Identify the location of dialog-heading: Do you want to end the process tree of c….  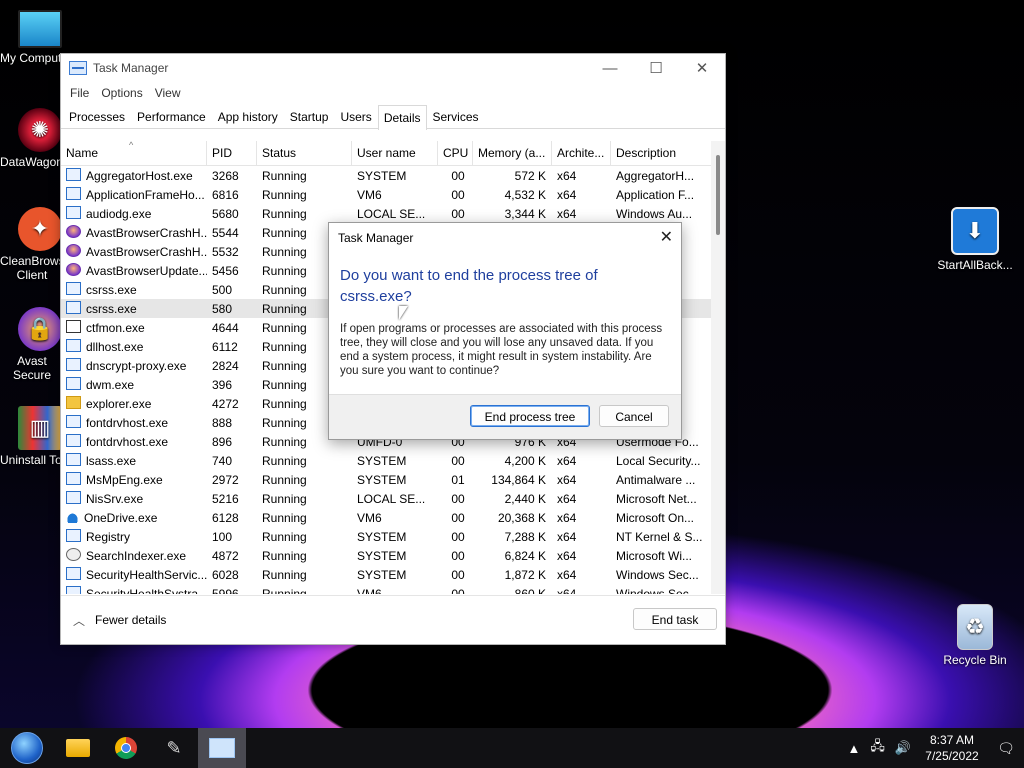
(469, 286).